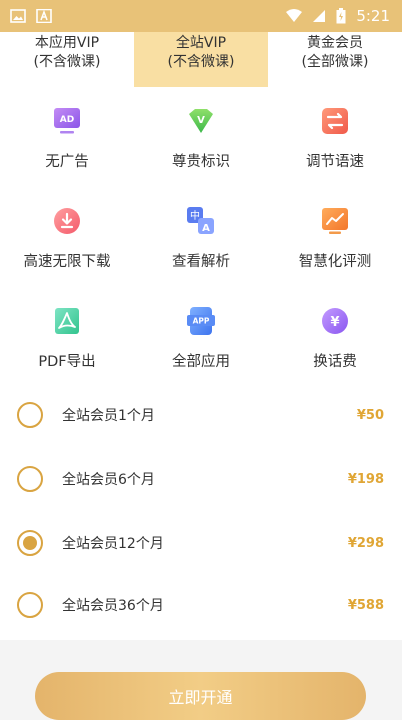 Image resolution: width=402 pixels, height=720 pixels. I want to click on plan-price: ¥588, so click(365, 605).